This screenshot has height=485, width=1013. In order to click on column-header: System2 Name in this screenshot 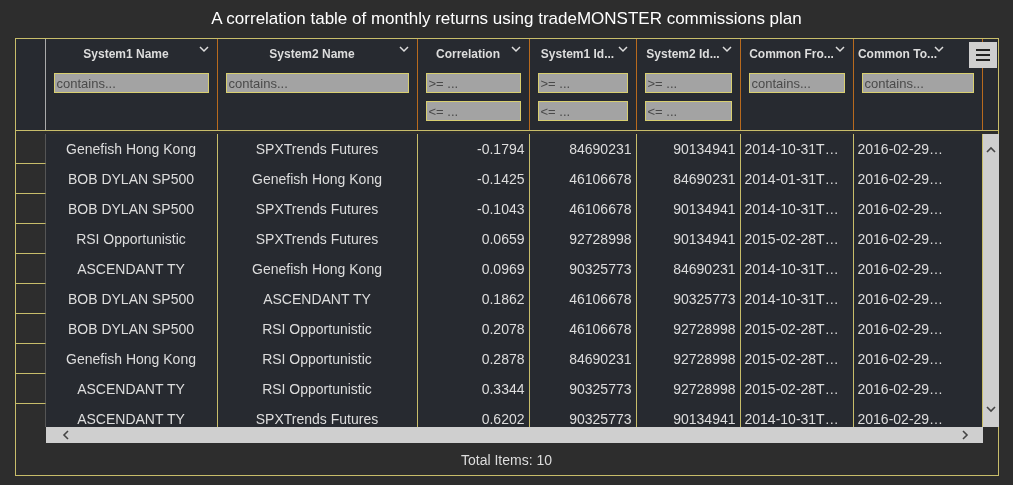, I will do `click(312, 54)`.